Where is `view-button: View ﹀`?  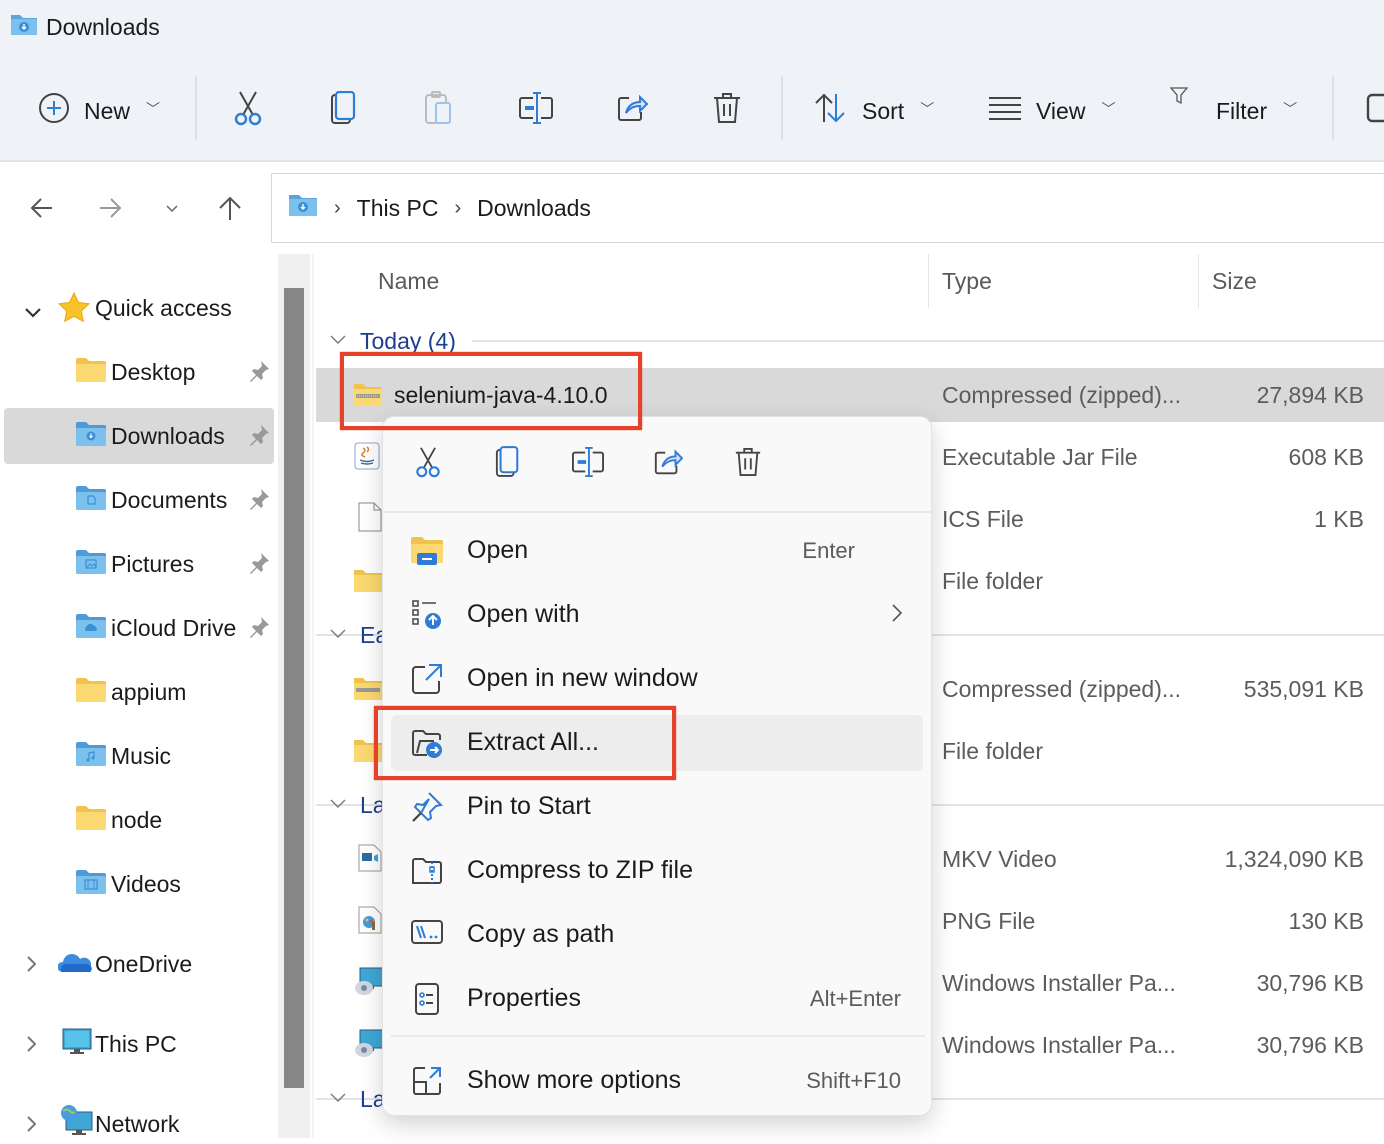 view-button: View ﹀ is located at coordinates (1051, 111).